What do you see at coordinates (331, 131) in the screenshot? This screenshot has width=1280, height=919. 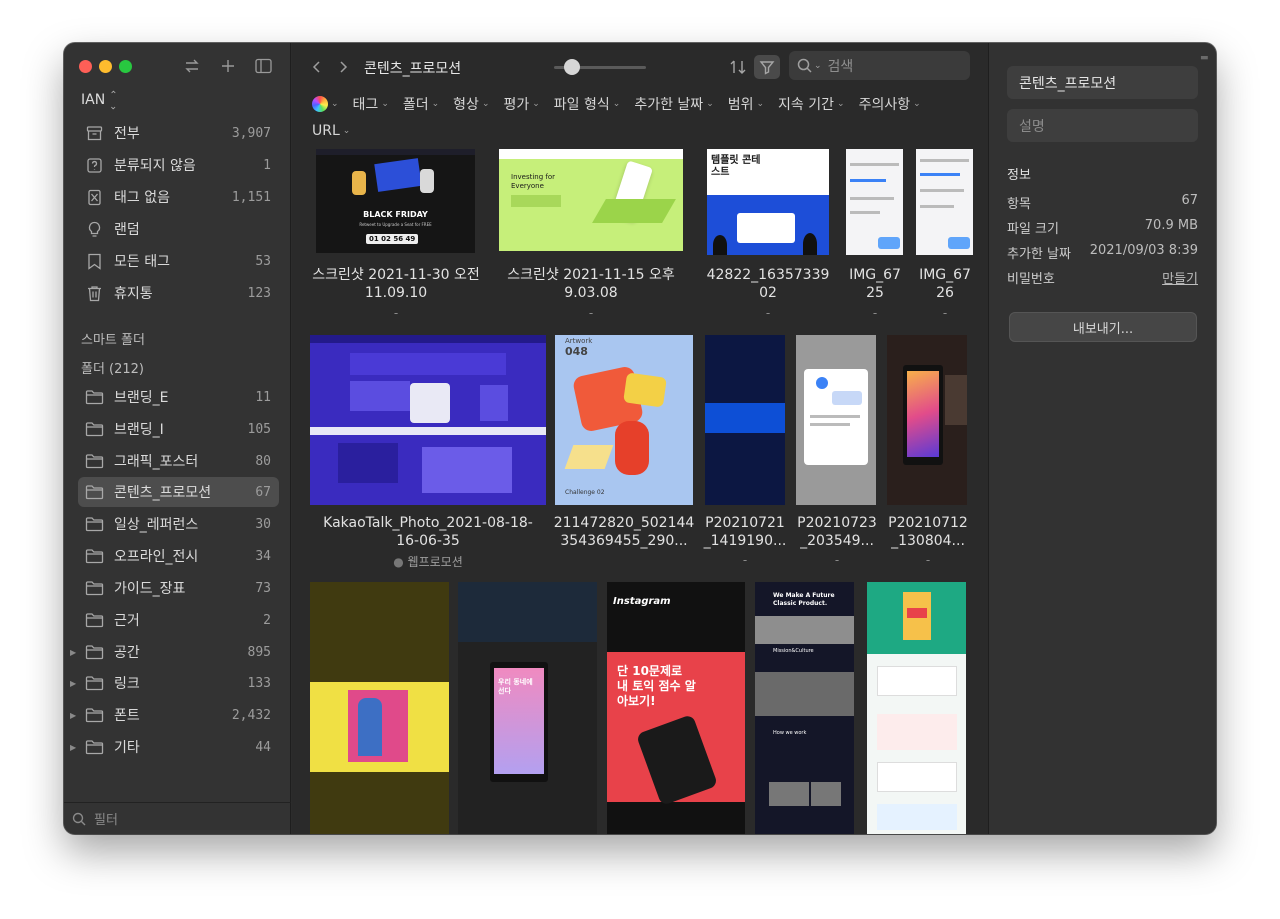 I see `filter-url: URL ⌄` at bounding box center [331, 131].